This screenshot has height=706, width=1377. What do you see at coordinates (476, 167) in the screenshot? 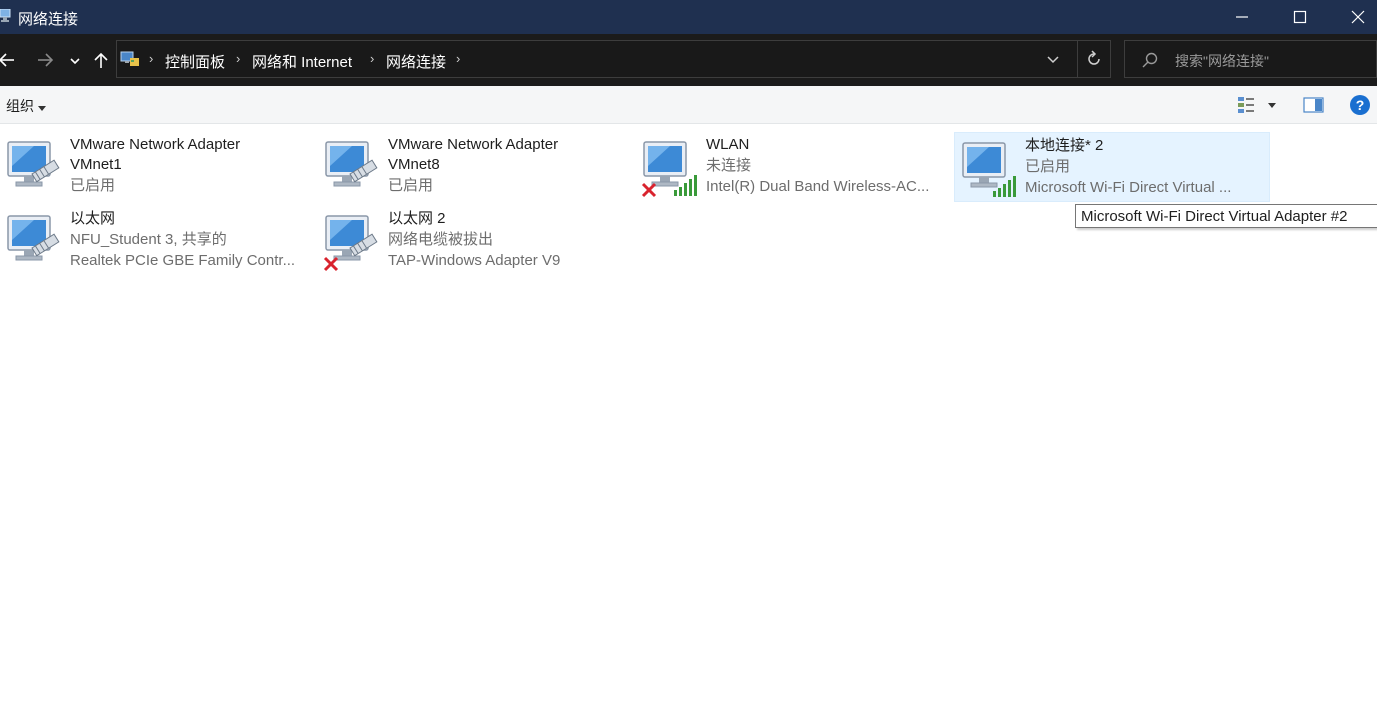
I see `list-item-vmnet8: VMware Network Adapter VMnet8 已启用` at bounding box center [476, 167].